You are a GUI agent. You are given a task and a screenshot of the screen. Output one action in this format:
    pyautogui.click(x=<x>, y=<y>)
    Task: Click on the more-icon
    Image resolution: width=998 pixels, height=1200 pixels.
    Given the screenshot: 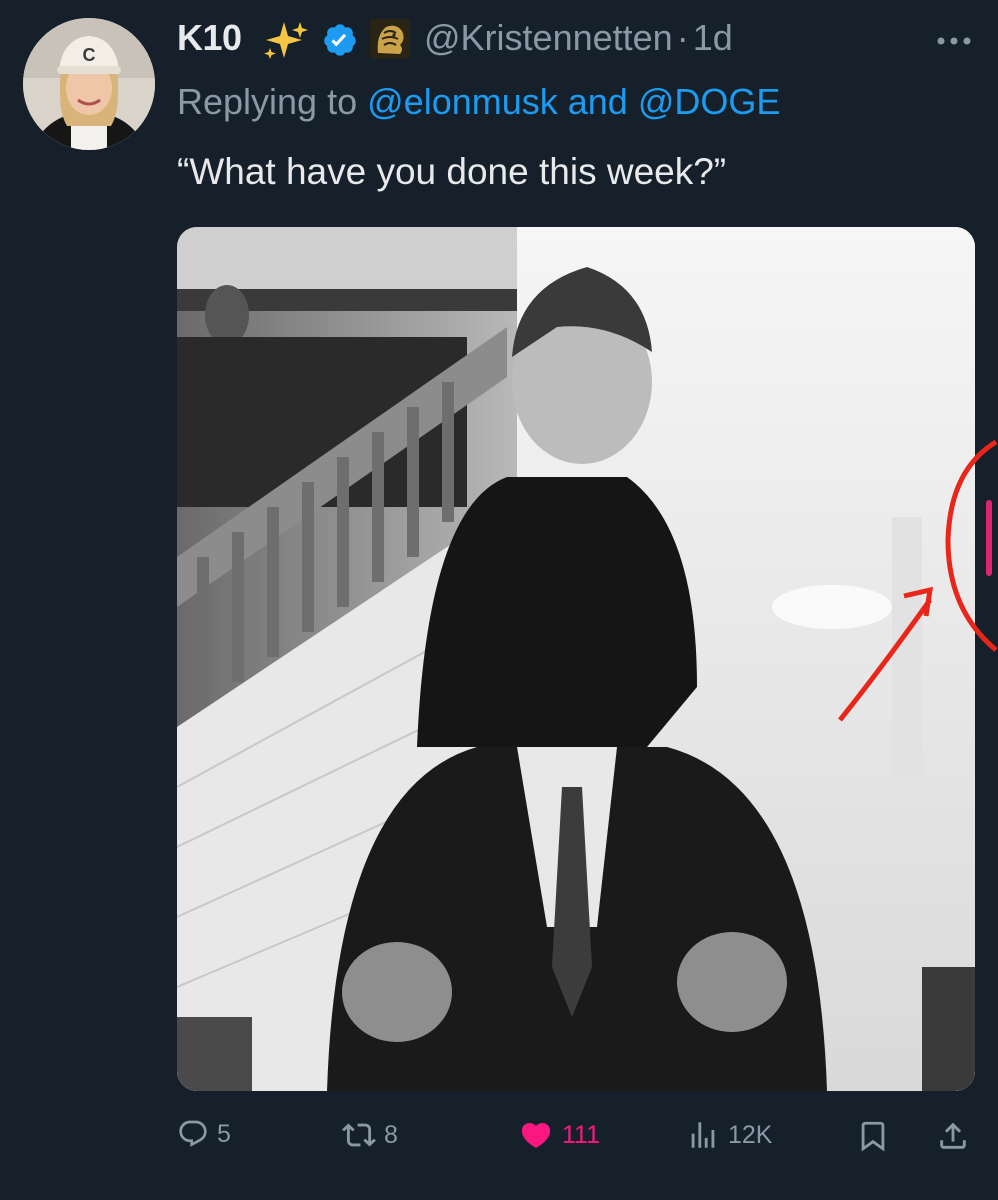 What is the action you would take?
    pyautogui.click(x=954, y=41)
    